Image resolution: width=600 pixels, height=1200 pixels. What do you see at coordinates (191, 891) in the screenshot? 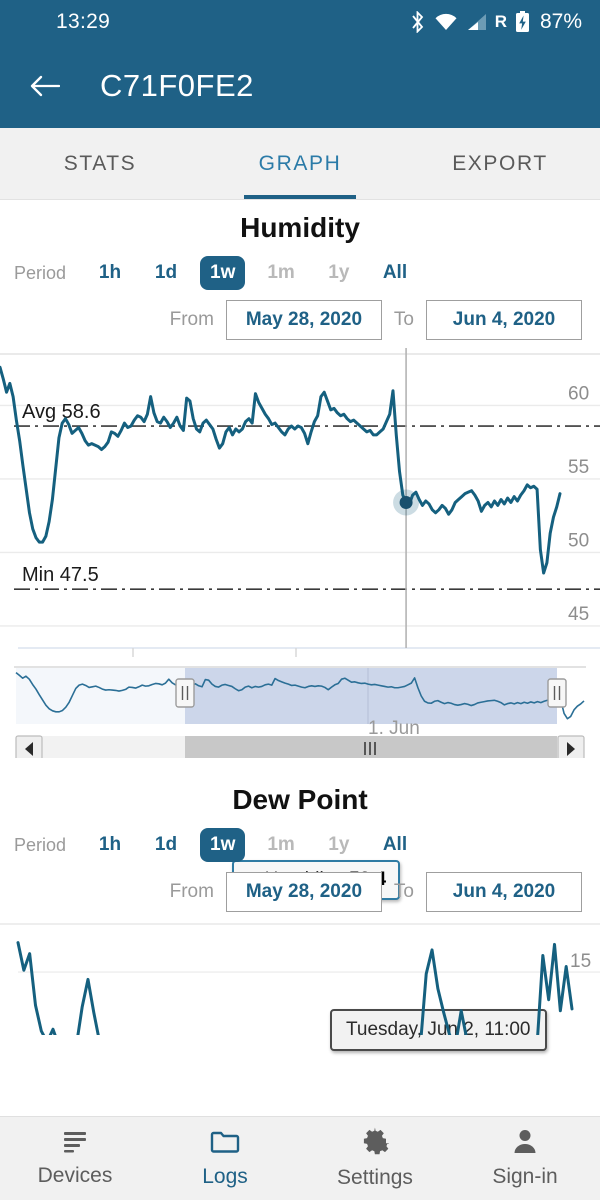
I see `dewpoint-from-label: From` at bounding box center [191, 891].